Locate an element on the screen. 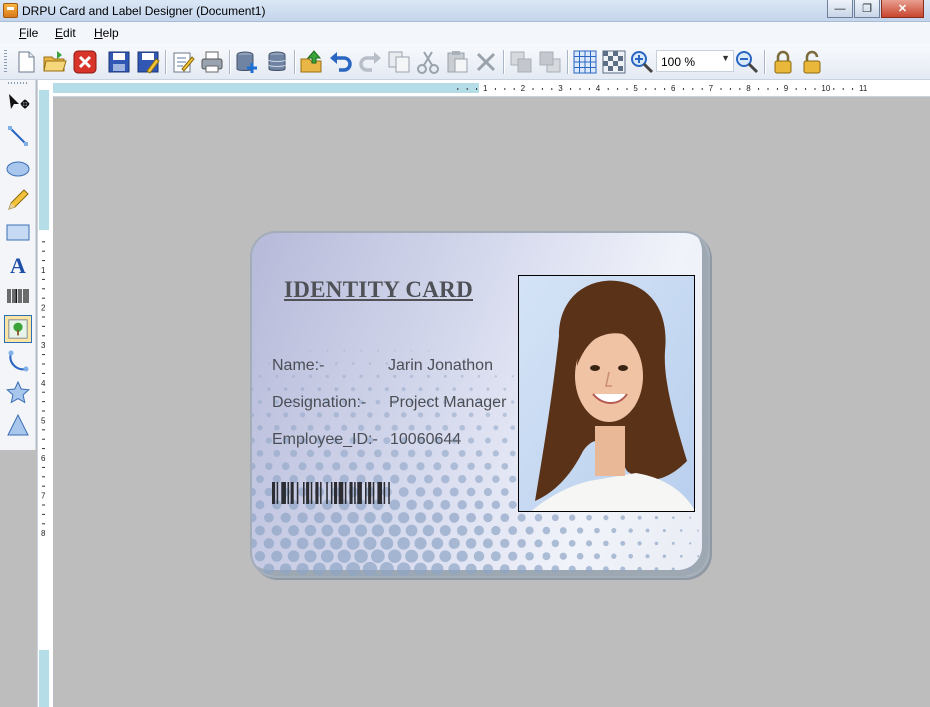  card-title: IDENTITY CARD is located at coordinates (378, 290).